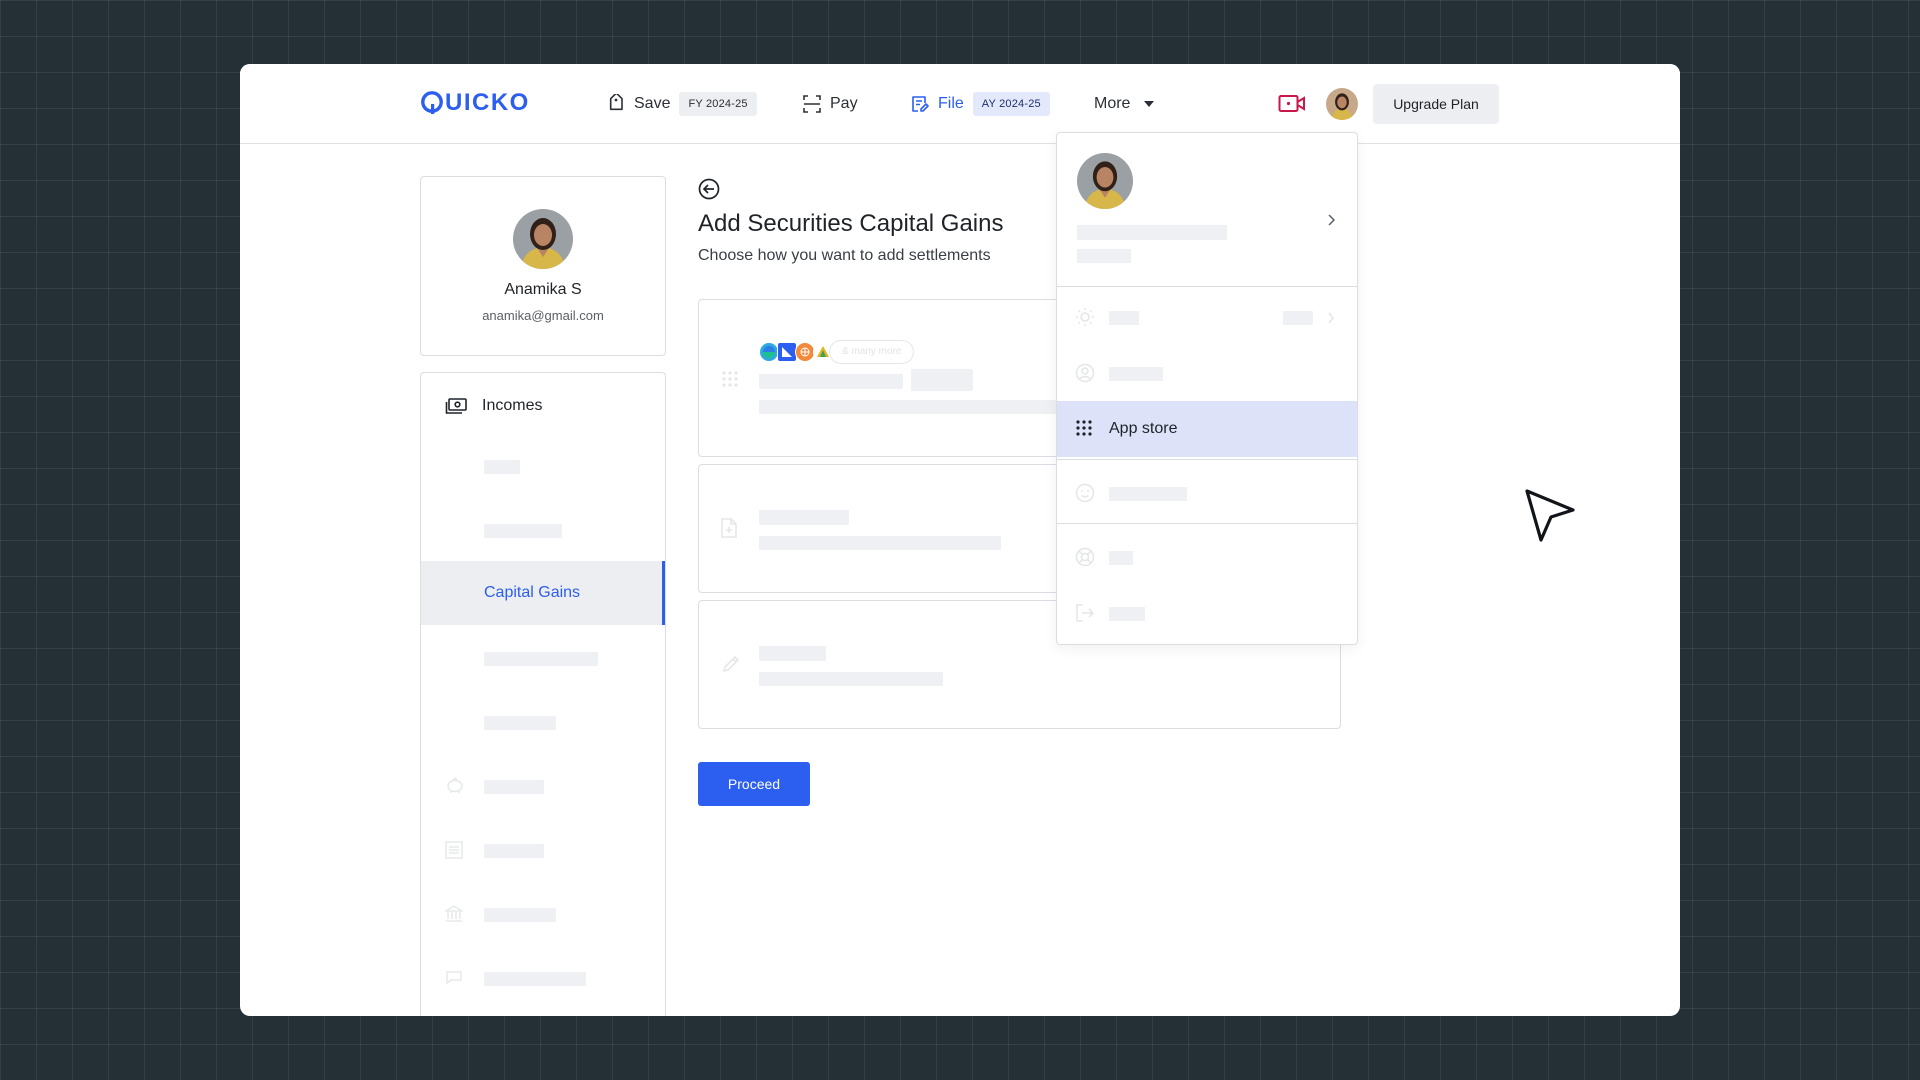  Describe the element at coordinates (454, 850) in the screenshot. I see `list-icon` at that location.